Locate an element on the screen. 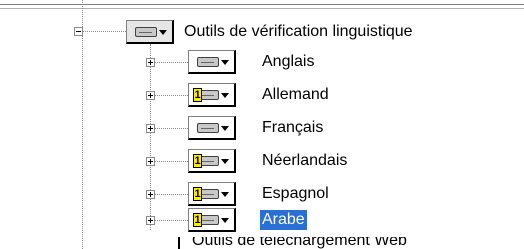 Image resolution: width=524 pixels, height=249 pixels. install-option-button-edge is located at coordinates (179, 243).